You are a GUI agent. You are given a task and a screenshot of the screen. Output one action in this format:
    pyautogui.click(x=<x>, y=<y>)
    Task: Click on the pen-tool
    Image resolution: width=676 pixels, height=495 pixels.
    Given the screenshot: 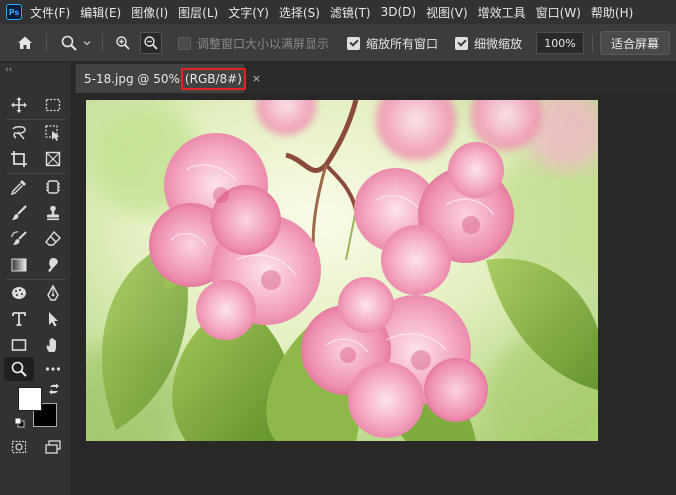 What is the action you would take?
    pyautogui.click(x=53, y=293)
    